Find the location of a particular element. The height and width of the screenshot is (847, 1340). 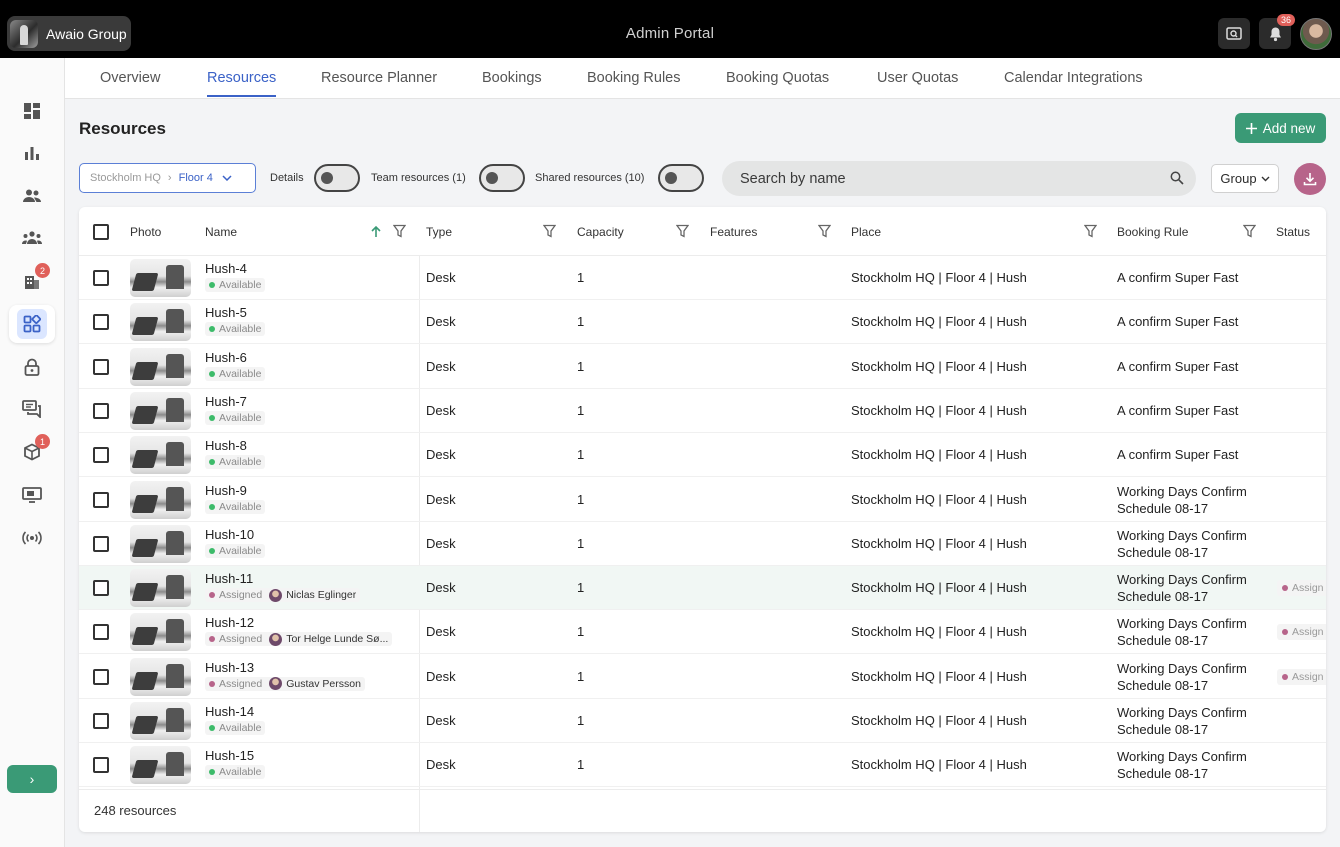

resource-name: Hush-4 is located at coordinates (226, 268).